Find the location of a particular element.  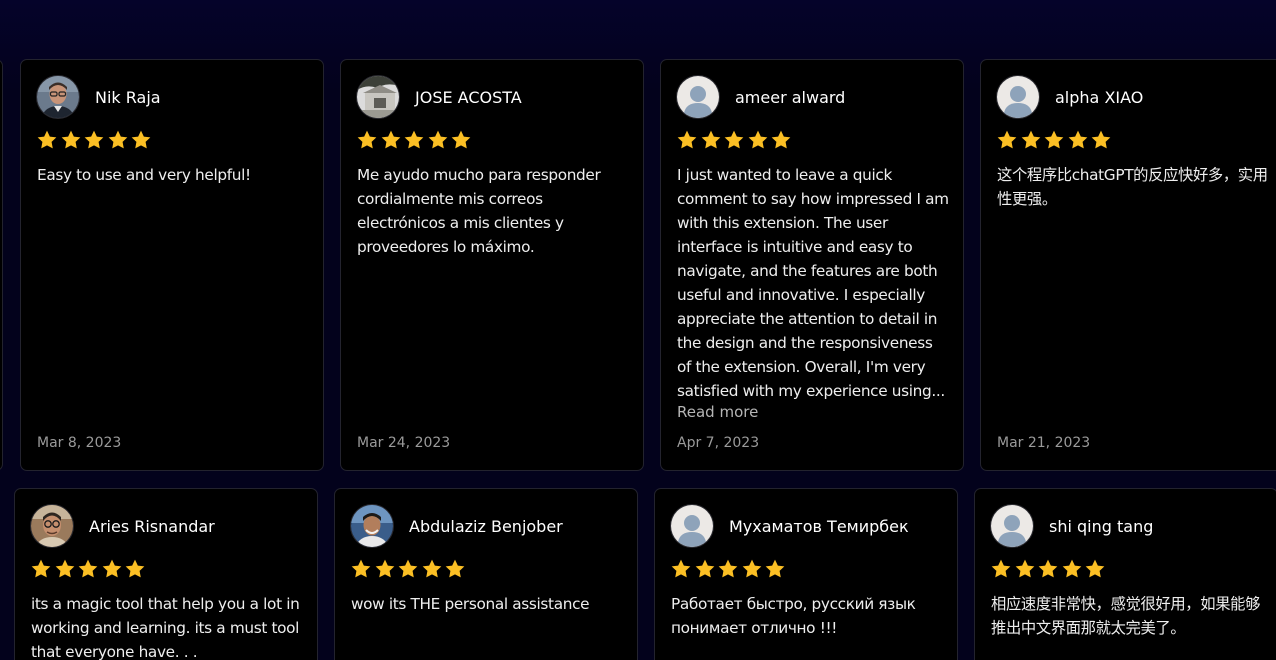

review-header: Nik Raja is located at coordinates (99, 97).